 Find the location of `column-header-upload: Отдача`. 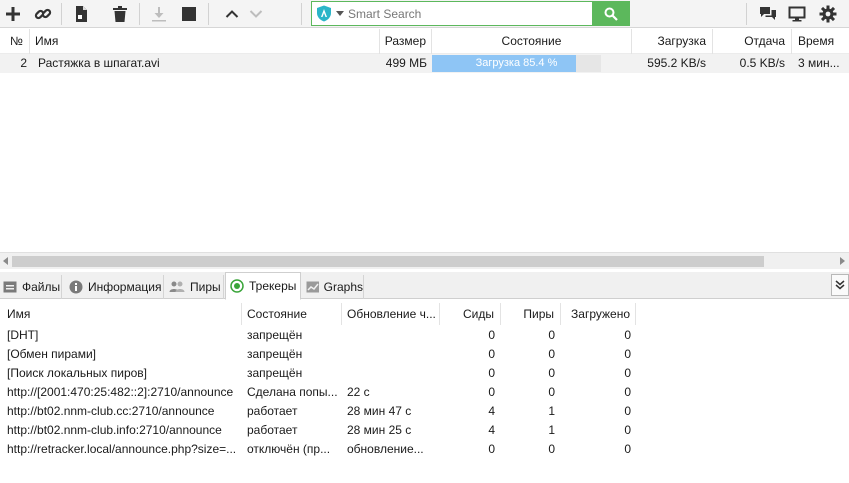

column-header-upload: Отдача is located at coordinates (752, 41).